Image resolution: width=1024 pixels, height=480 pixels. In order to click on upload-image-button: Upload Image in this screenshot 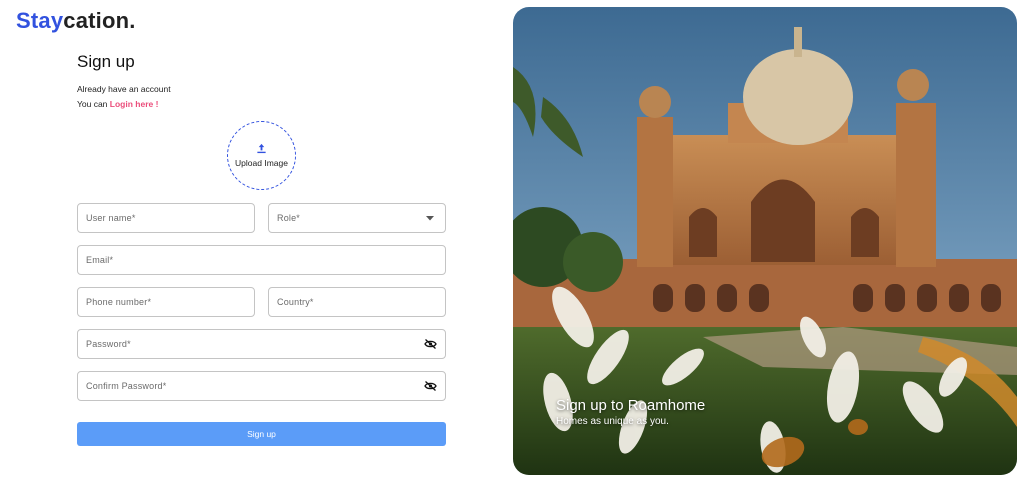, I will do `click(261, 155)`.